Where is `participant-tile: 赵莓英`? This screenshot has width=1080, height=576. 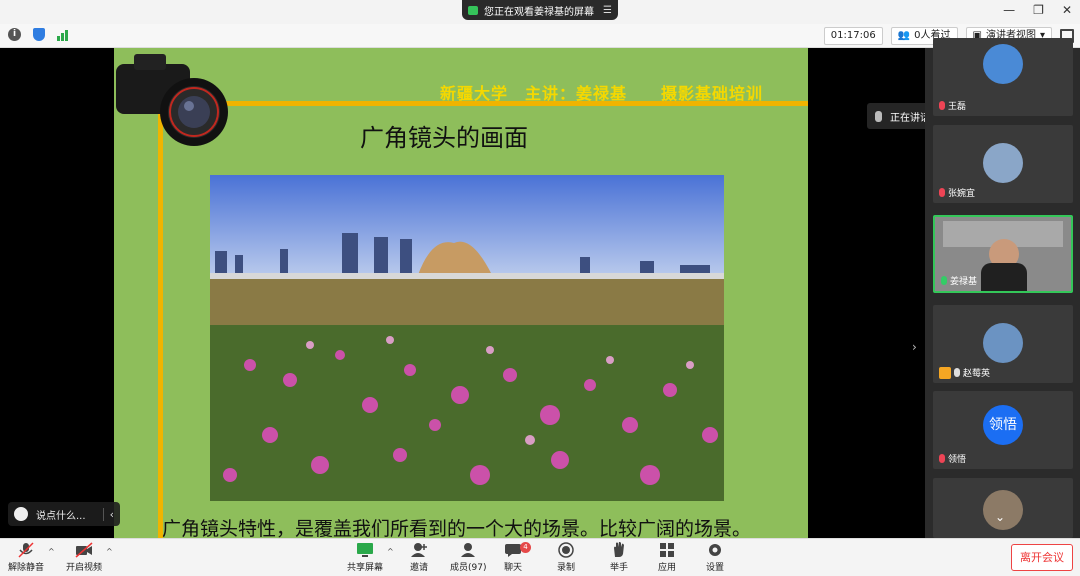 participant-tile: 赵莓英 is located at coordinates (1003, 344).